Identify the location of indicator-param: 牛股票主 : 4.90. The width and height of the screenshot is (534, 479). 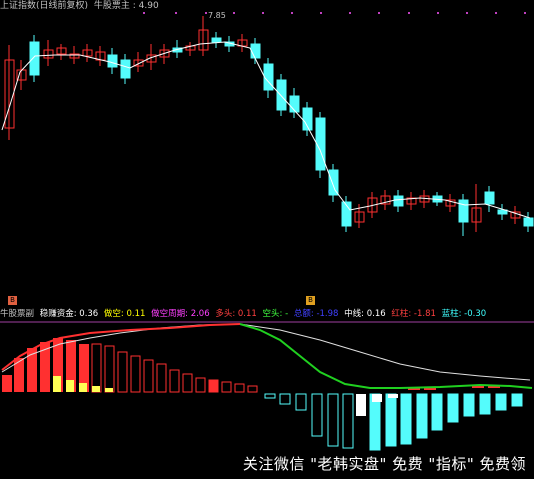
(126, 6).